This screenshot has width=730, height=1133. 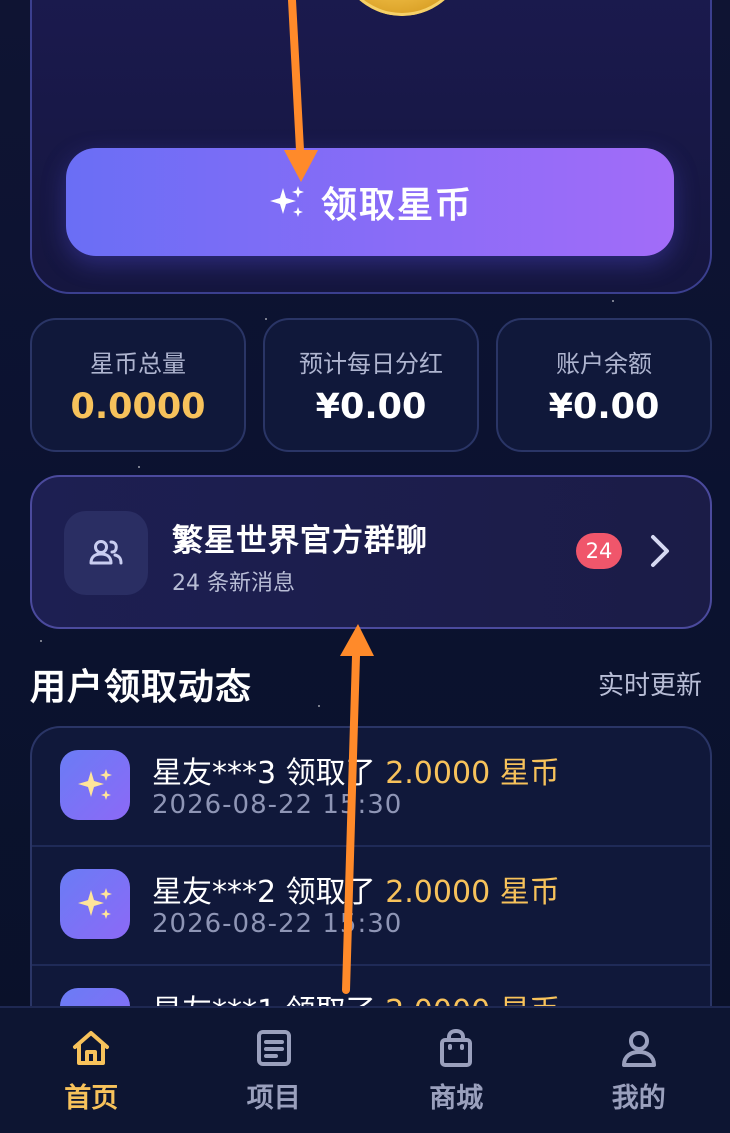 I want to click on stat-account-balance: 账户余额 ¥0.00, so click(x=604, y=385).